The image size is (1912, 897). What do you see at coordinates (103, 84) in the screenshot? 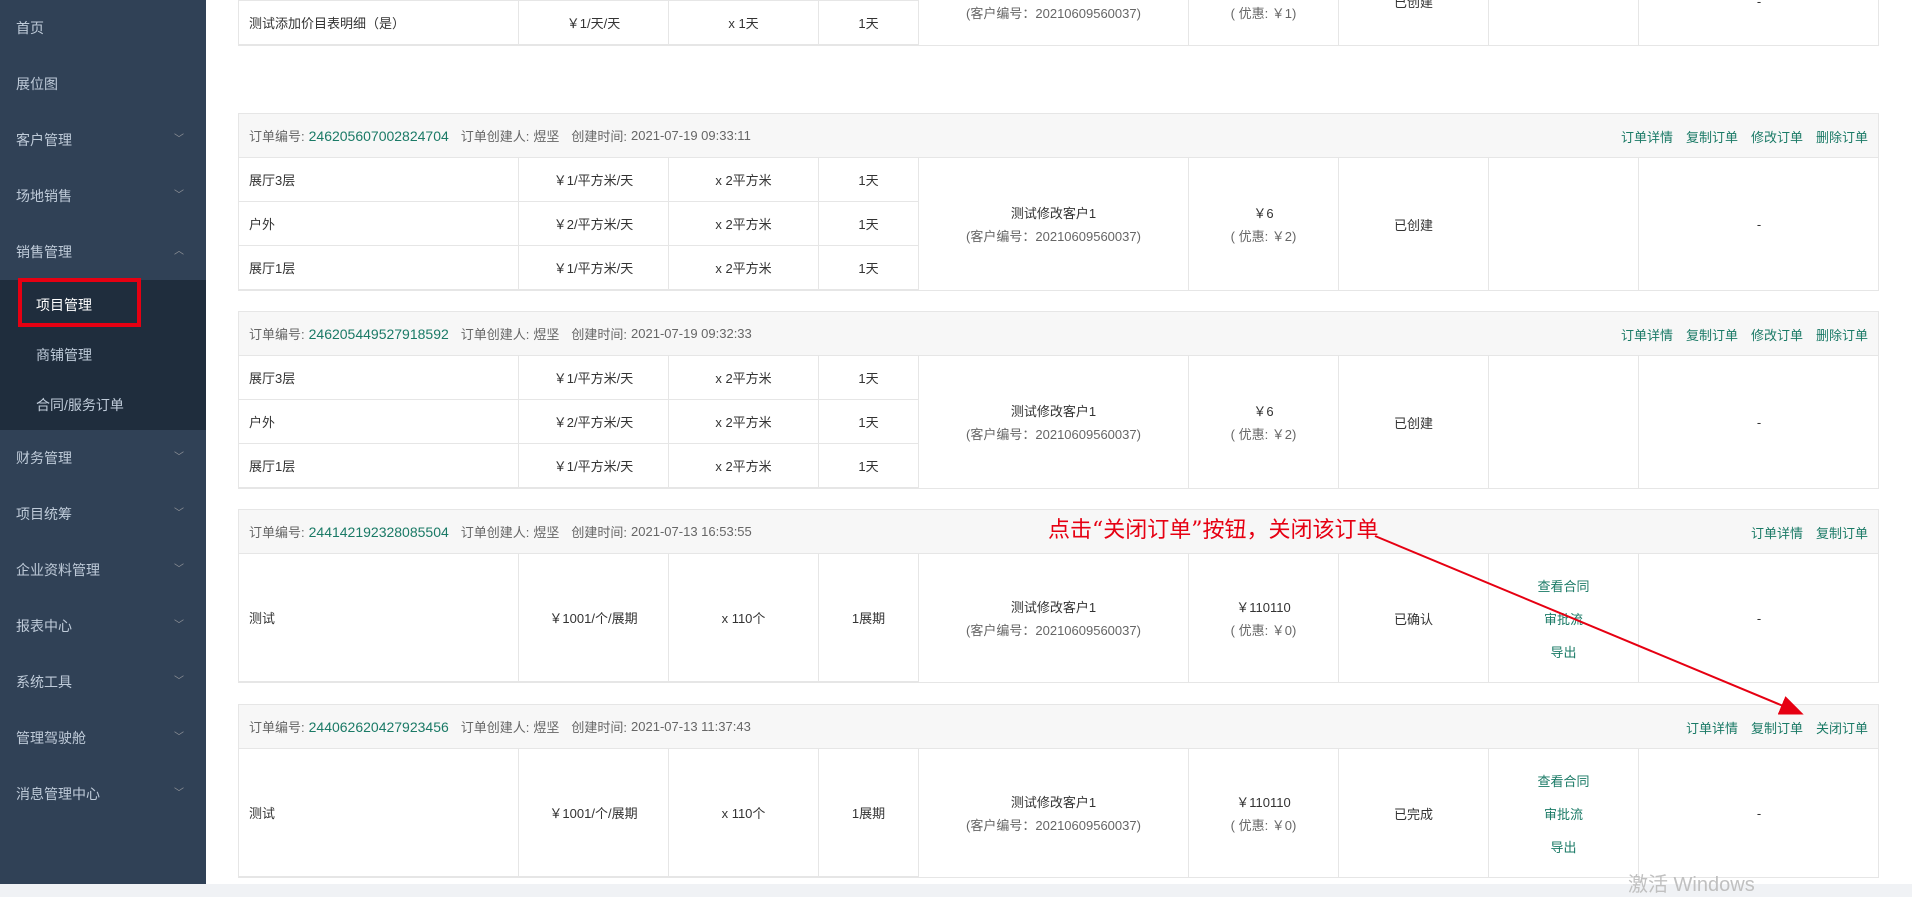
I see `nav-booth-map: 展位图` at bounding box center [103, 84].